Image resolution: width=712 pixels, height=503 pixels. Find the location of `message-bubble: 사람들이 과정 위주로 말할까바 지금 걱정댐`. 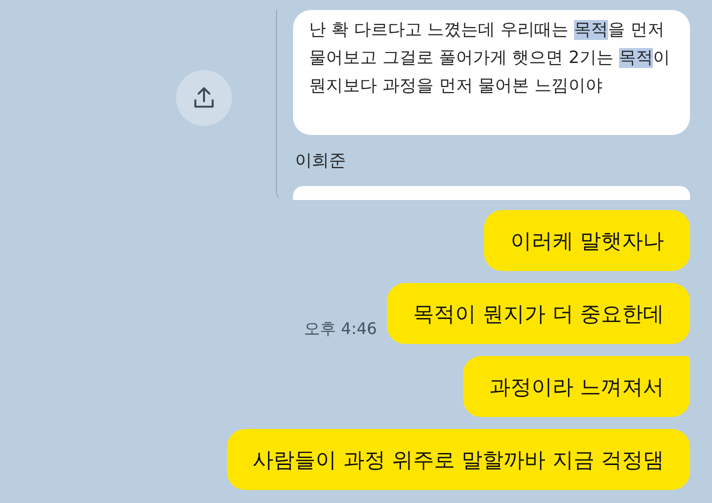

message-bubble: 사람들이 과정 위주로 말할까바 지금 걱정댐 is located at coordinates (458, 459).